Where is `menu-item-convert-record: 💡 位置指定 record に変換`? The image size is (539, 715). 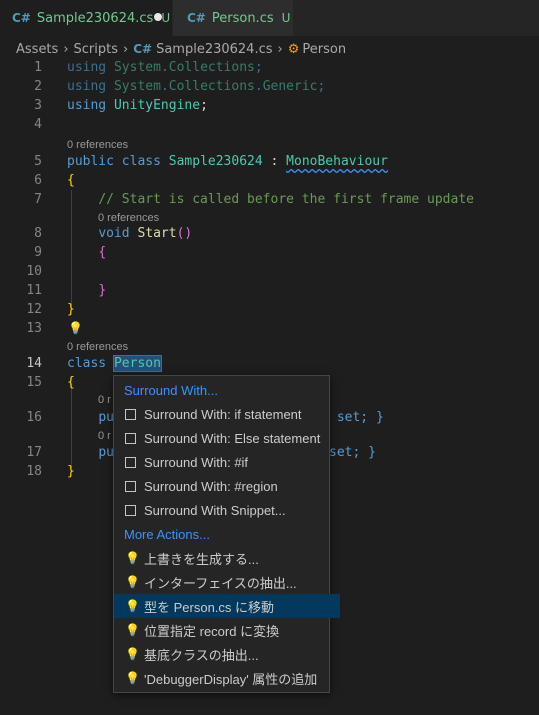 menu-item-convert-record: 💡 位置指定 record に変換 is located at coordinates (227, 630).